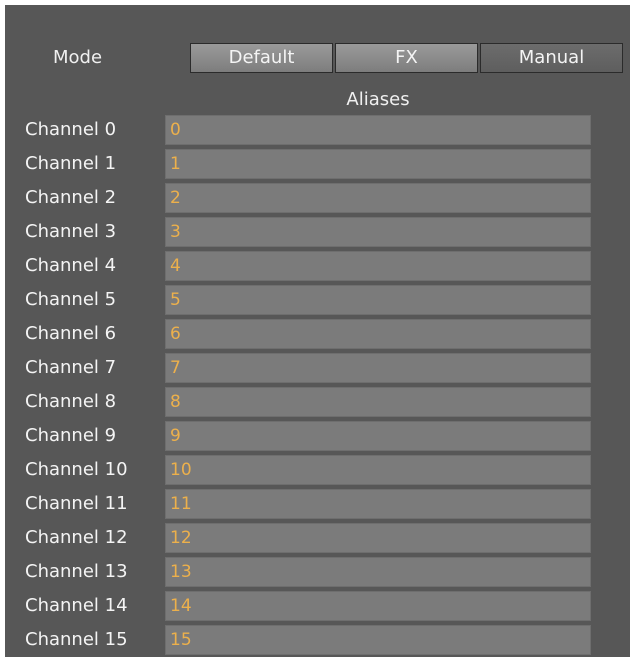 The width and height of the screenshot is (637, 664). I want to click on mode-default-button: Default, so click(261, 58).